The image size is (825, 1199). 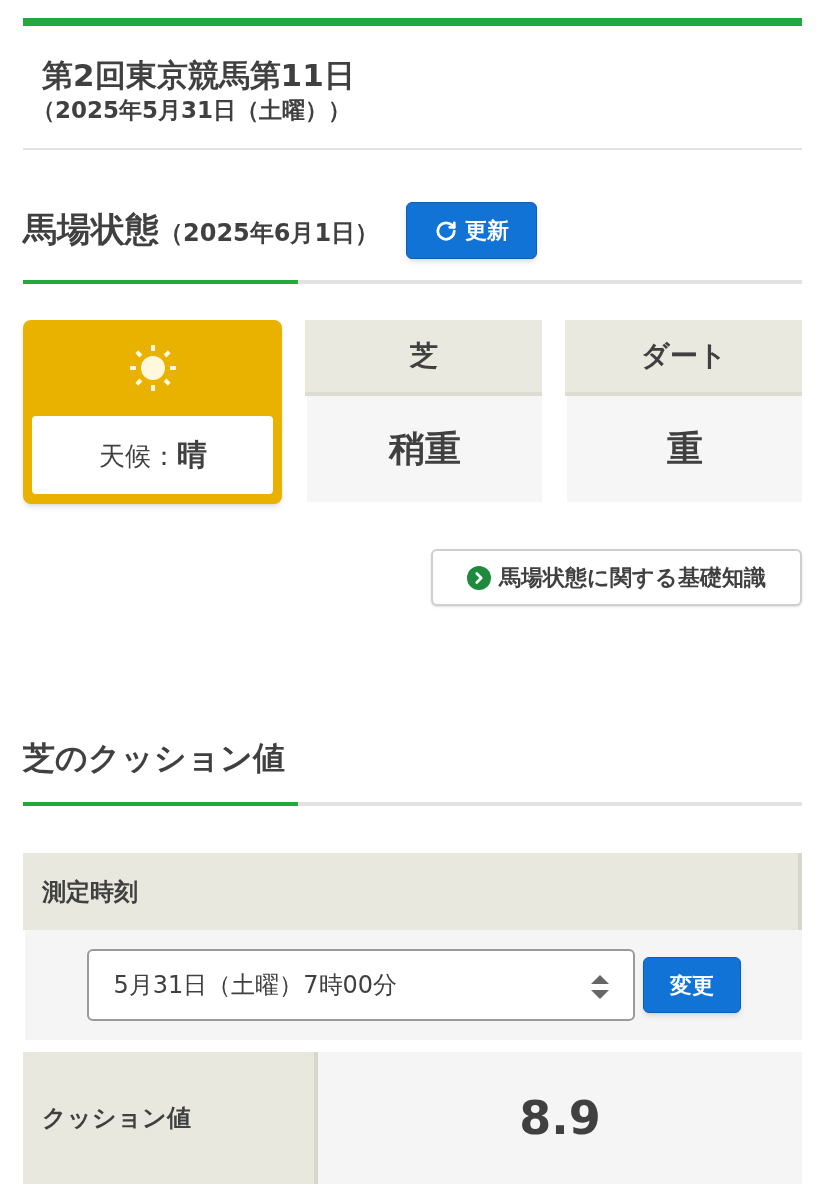 What do you see at coordinates (472, 230) in the screenshot?
I see `refresh-button: 更新` at bounding box center [472, 230].